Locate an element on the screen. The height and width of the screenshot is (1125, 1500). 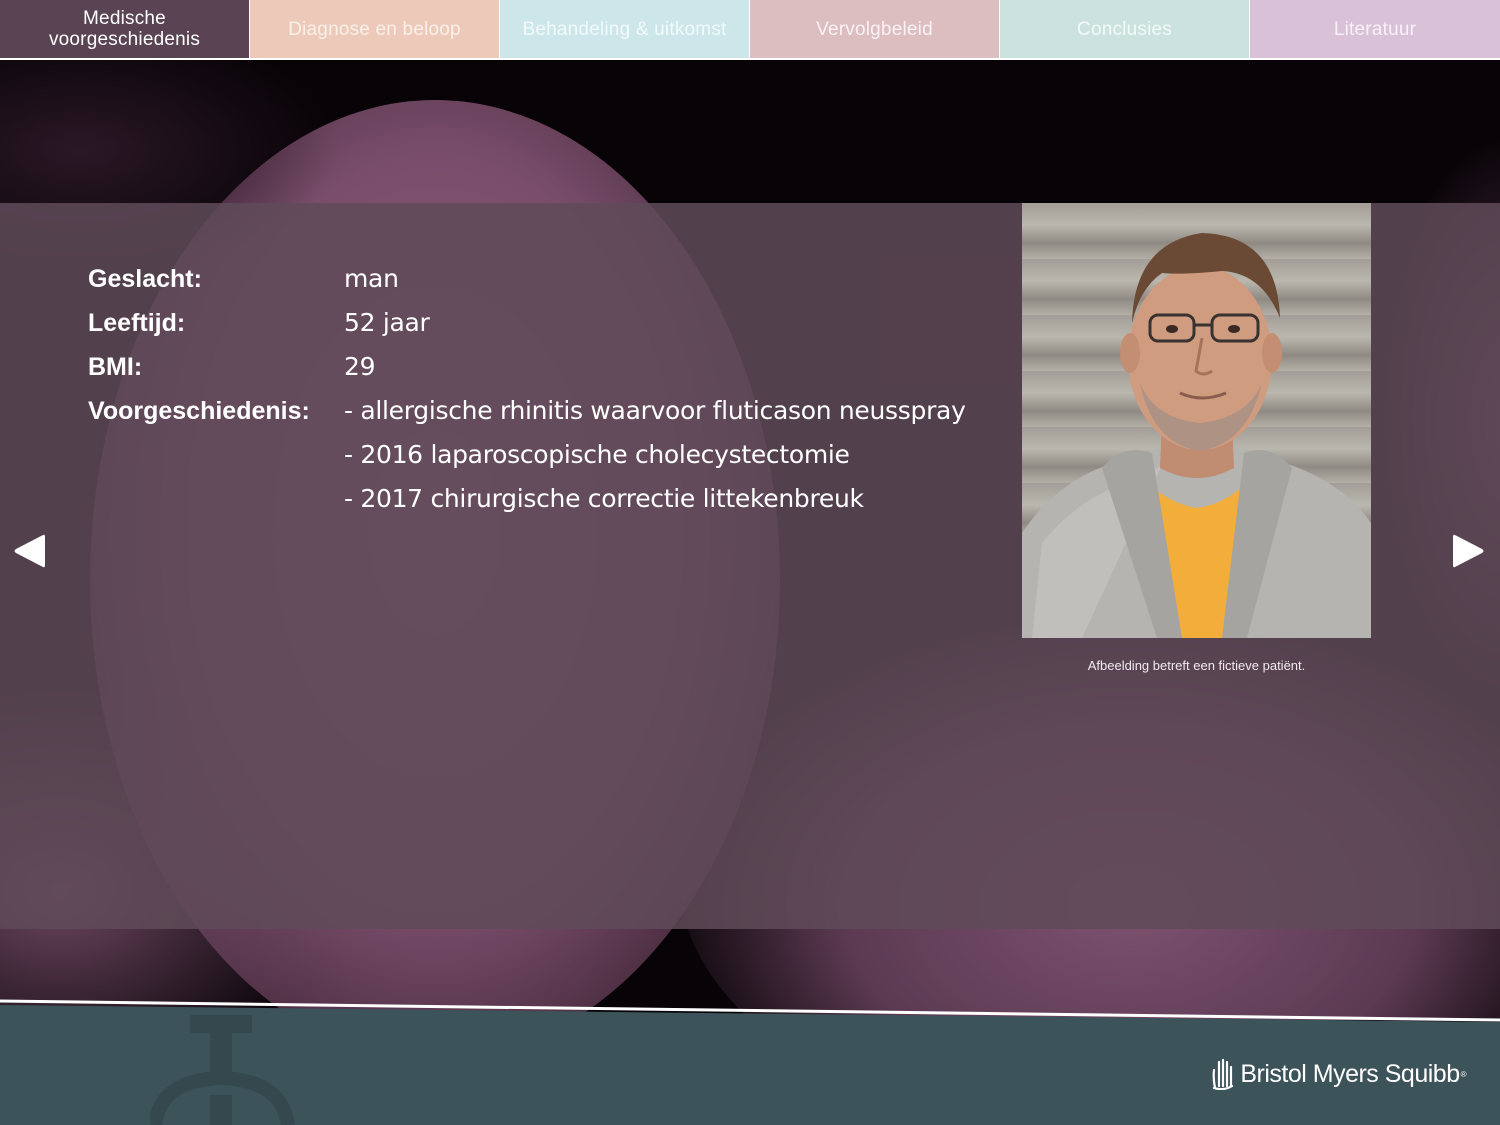
gender-row: Geslacht: man is located at coordinates (527, 285).